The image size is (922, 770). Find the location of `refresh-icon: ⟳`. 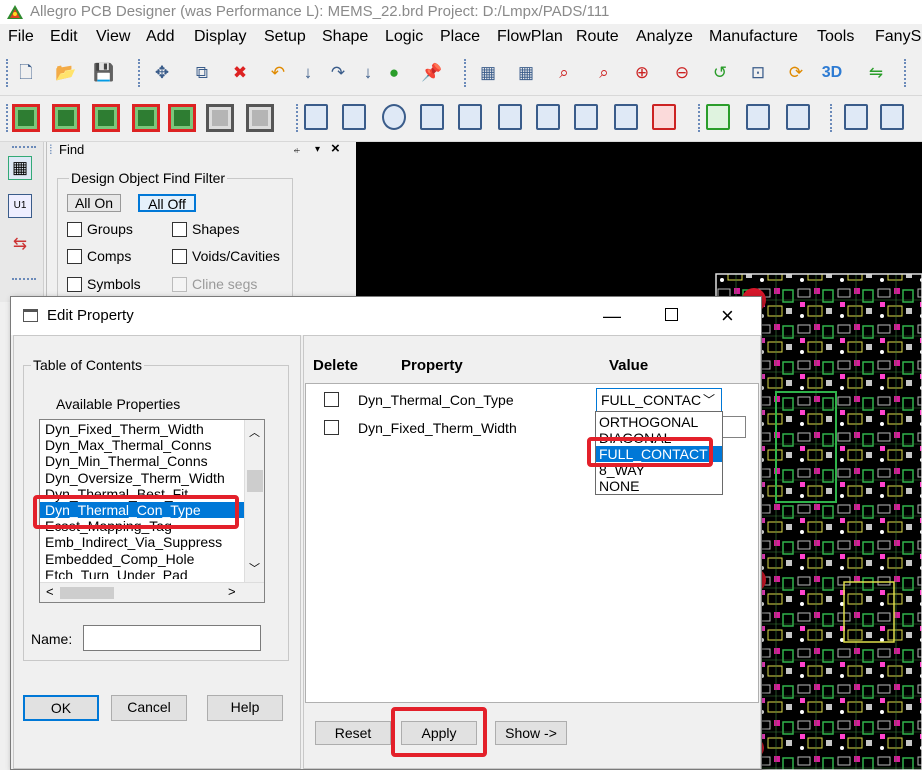

refresh-icon: ⟳ is located at coordinates (796, 73).